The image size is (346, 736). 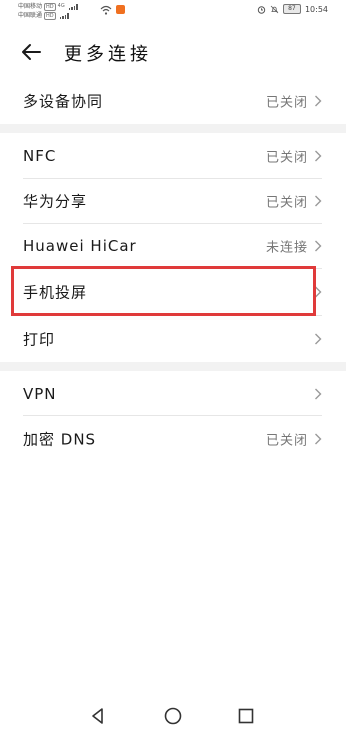 What do you see at coordinates (61, 6) in the screenshot?
I see `network-type: 4G` at bounding box center [61, 6].